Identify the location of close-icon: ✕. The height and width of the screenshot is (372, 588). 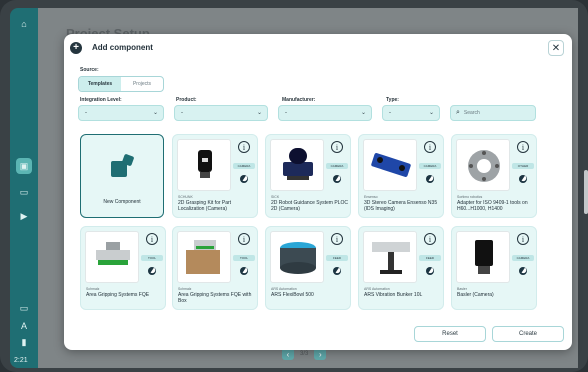
(556, 48).